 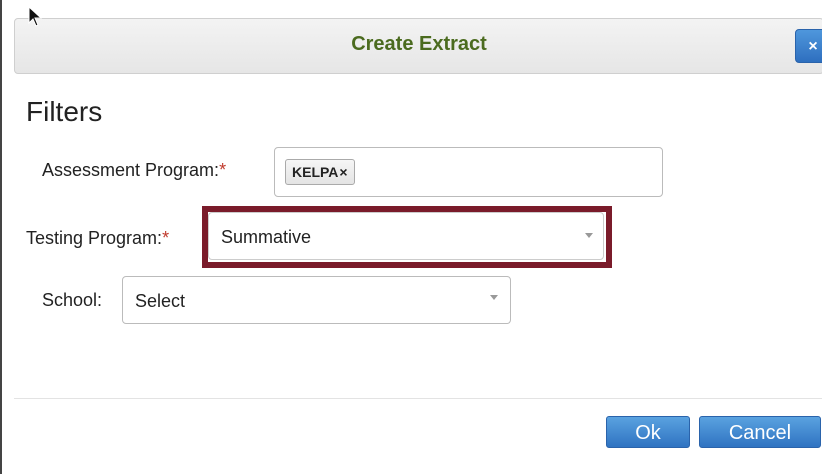 What do you see at coordinates (160, 301) in the screenshot?
I see `school-value: Select` at bounding box center [160, 301].